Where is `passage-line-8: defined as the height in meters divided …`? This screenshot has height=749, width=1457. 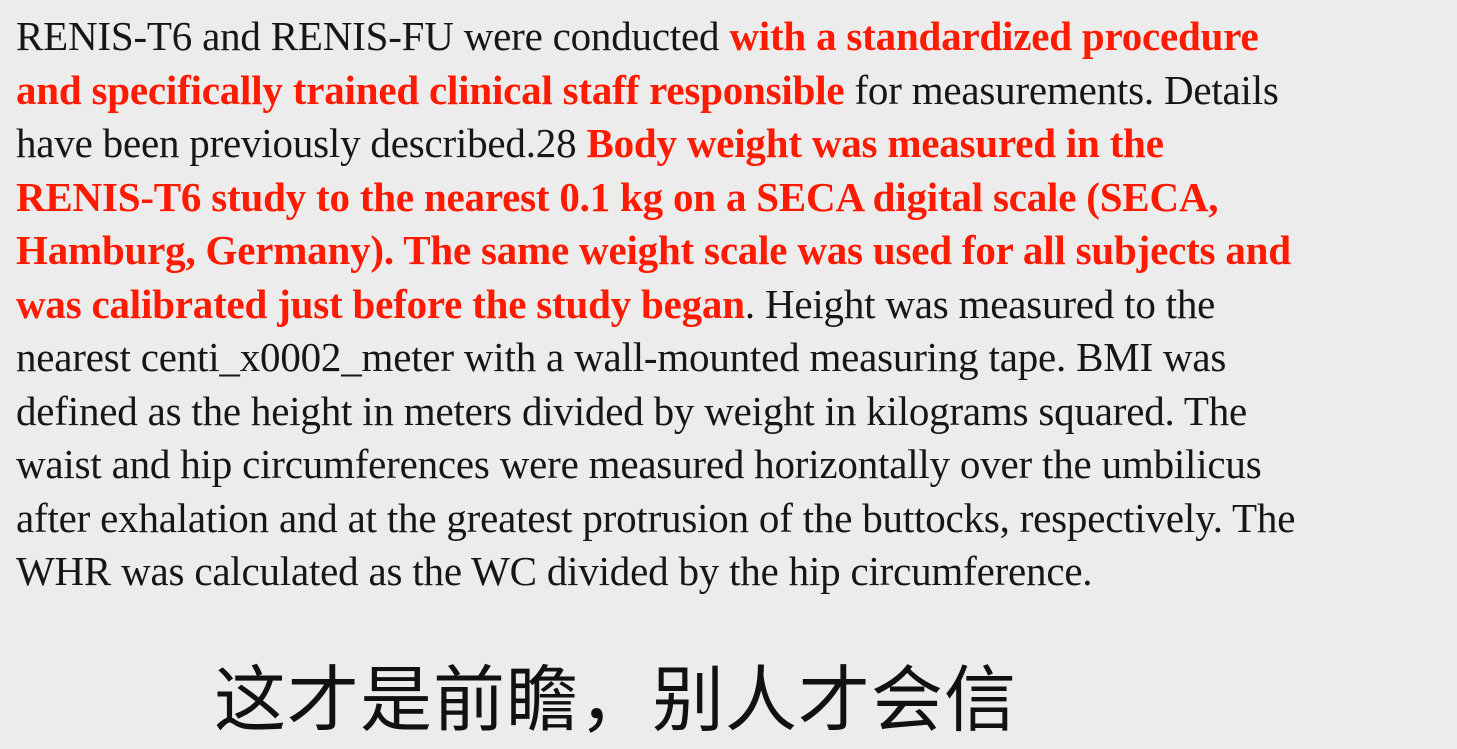
passage-line-8: defined as the height in meters divided … is located at coordinates (731, 412).